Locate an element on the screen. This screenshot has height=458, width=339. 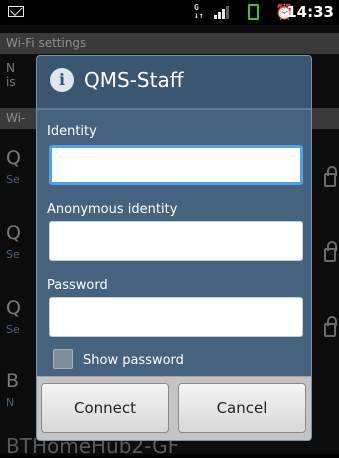
section-header-wifi-settings: Wi-Fi settings is located at coordinates (169, 43).